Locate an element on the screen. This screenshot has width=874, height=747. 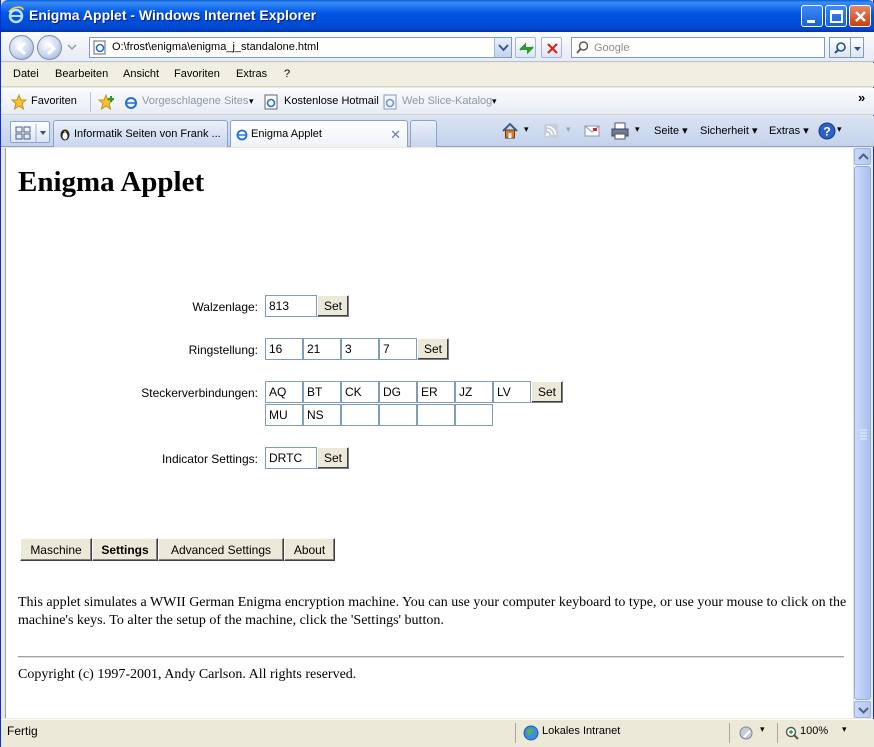
extras-menu-button: Extras ▾ is located at coordinates (789, 130).